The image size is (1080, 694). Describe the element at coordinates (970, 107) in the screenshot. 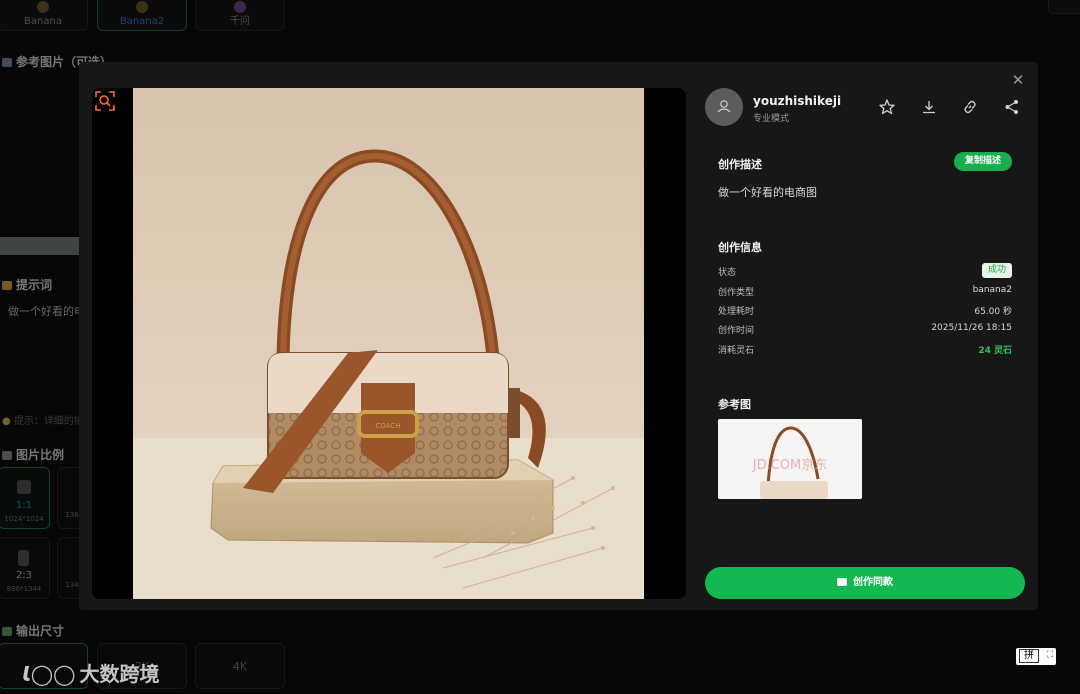

I see `link-icon` at that location.